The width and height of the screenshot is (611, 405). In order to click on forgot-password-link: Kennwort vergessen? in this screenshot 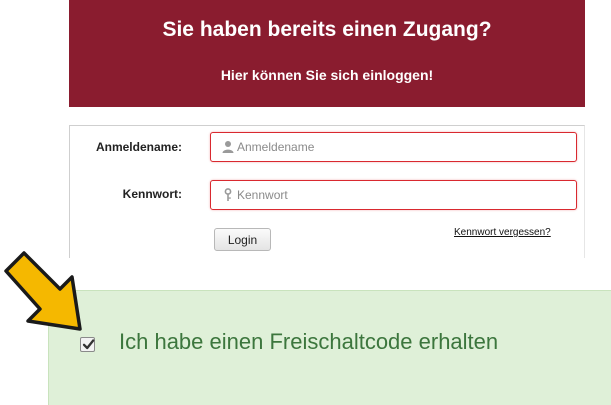, I will do `click(502, 232)`.